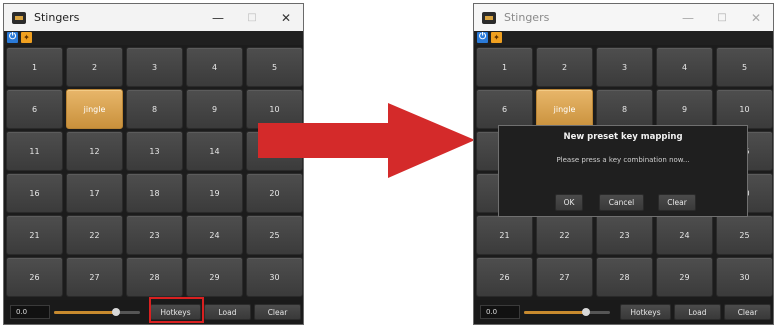  I want to click on stinger-button: 14, so click(214, 151).